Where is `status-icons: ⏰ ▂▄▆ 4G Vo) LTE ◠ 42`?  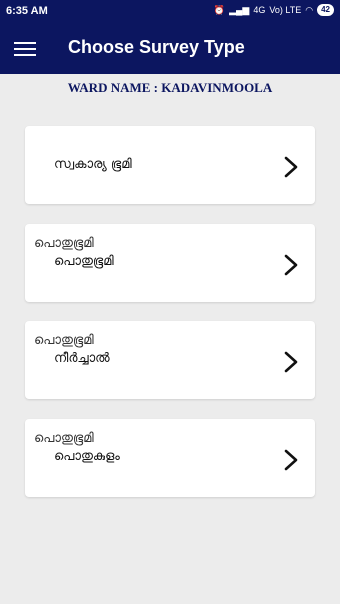
status-icons: ⏰ ▂▄▆ 4G Vo) LTE ◠ 42 is located at coordinates (274, 10).